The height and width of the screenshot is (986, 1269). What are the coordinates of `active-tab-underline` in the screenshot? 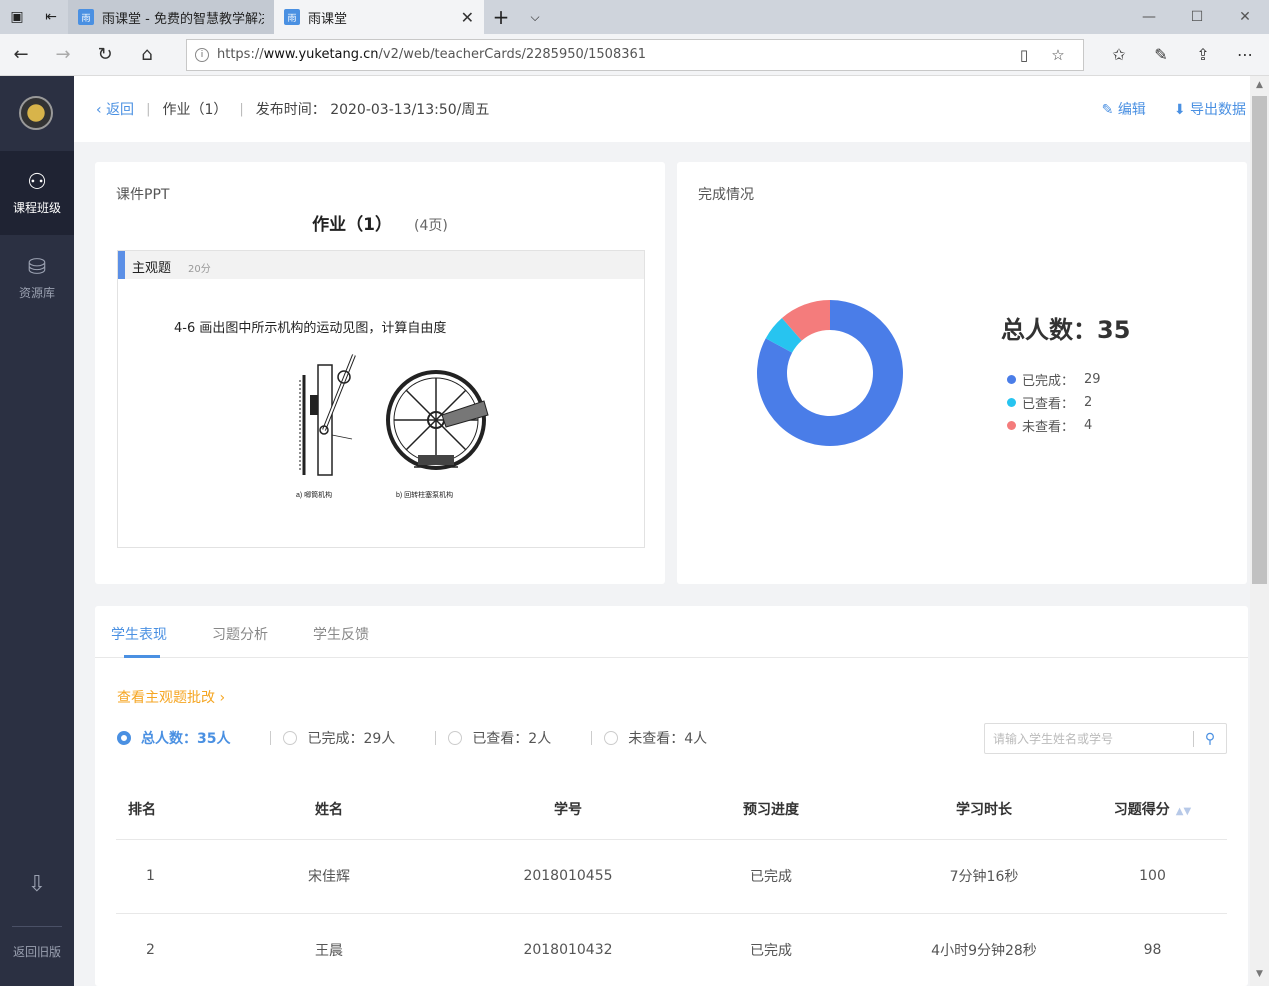 It's located at (142, 656).